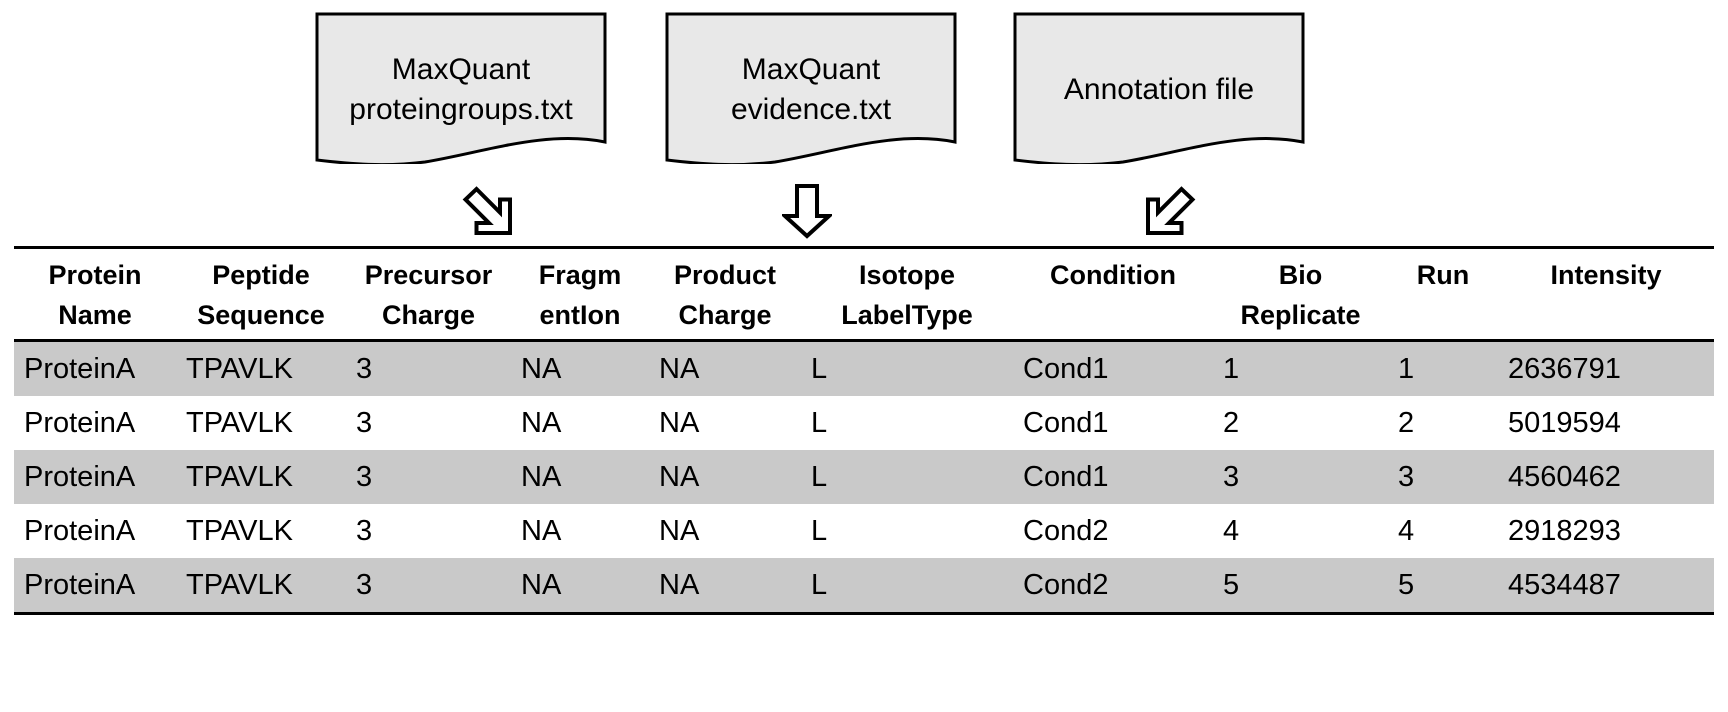 The image size is (1728, 712). I want to click on column-header-fragment-ion: Fragm entIon, so click(580, 294).